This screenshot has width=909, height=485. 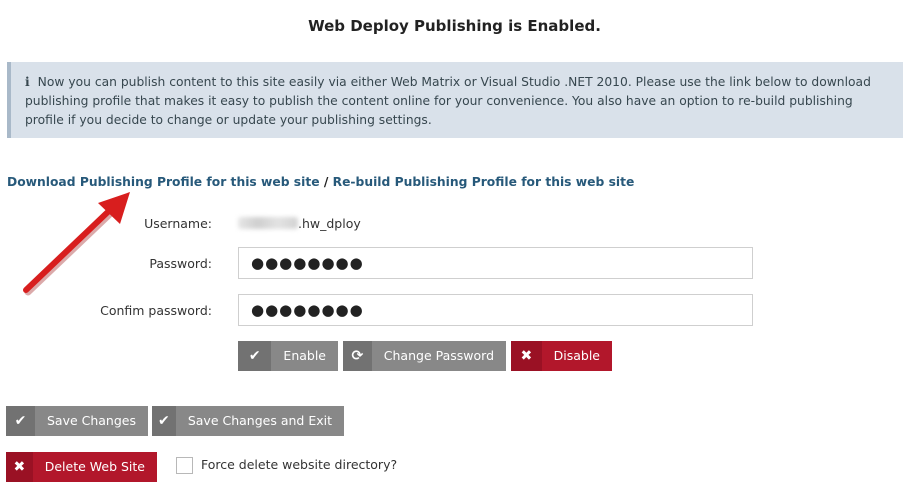 What do you see at coordinates (178, 223) in the screenshot?
I see `username-label: Username:` at bounding box center [178, 223].